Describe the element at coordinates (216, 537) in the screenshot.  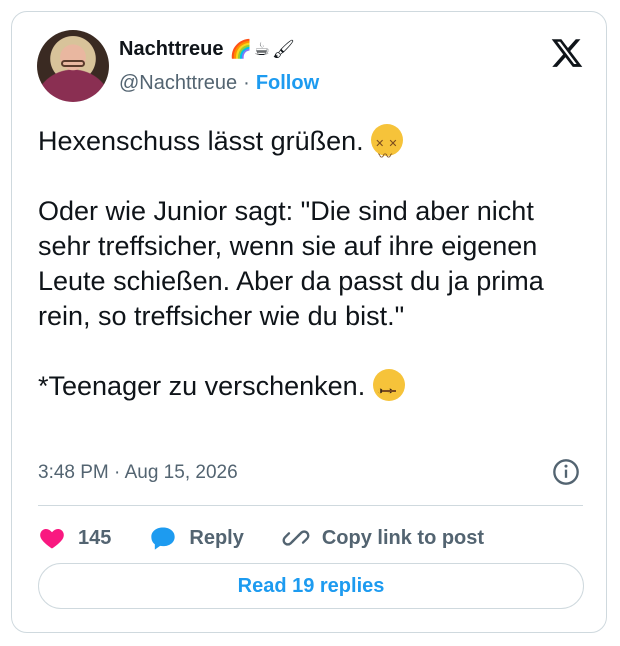
I see `reply-label: Reply` at that location.